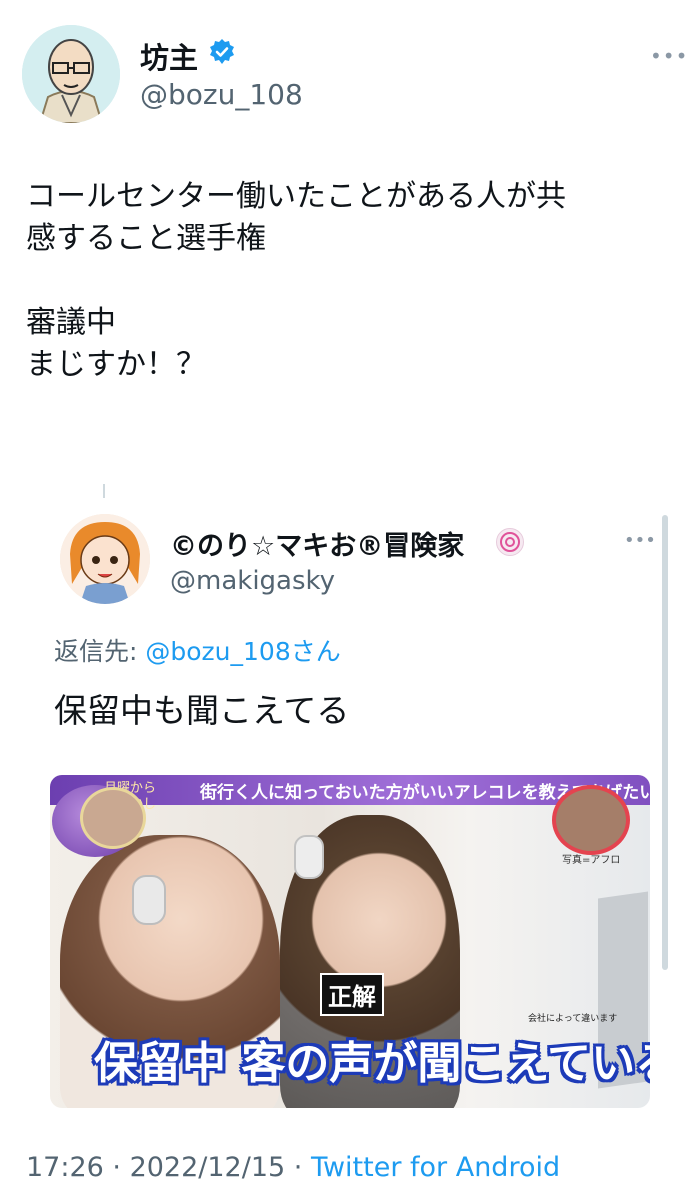 This screenshot has width=698, height=1200. What do you see at coordinates (573, 1019) in the screenshot?
I see `image-note: 会社によって違います` at bounding box center [573, 1019].